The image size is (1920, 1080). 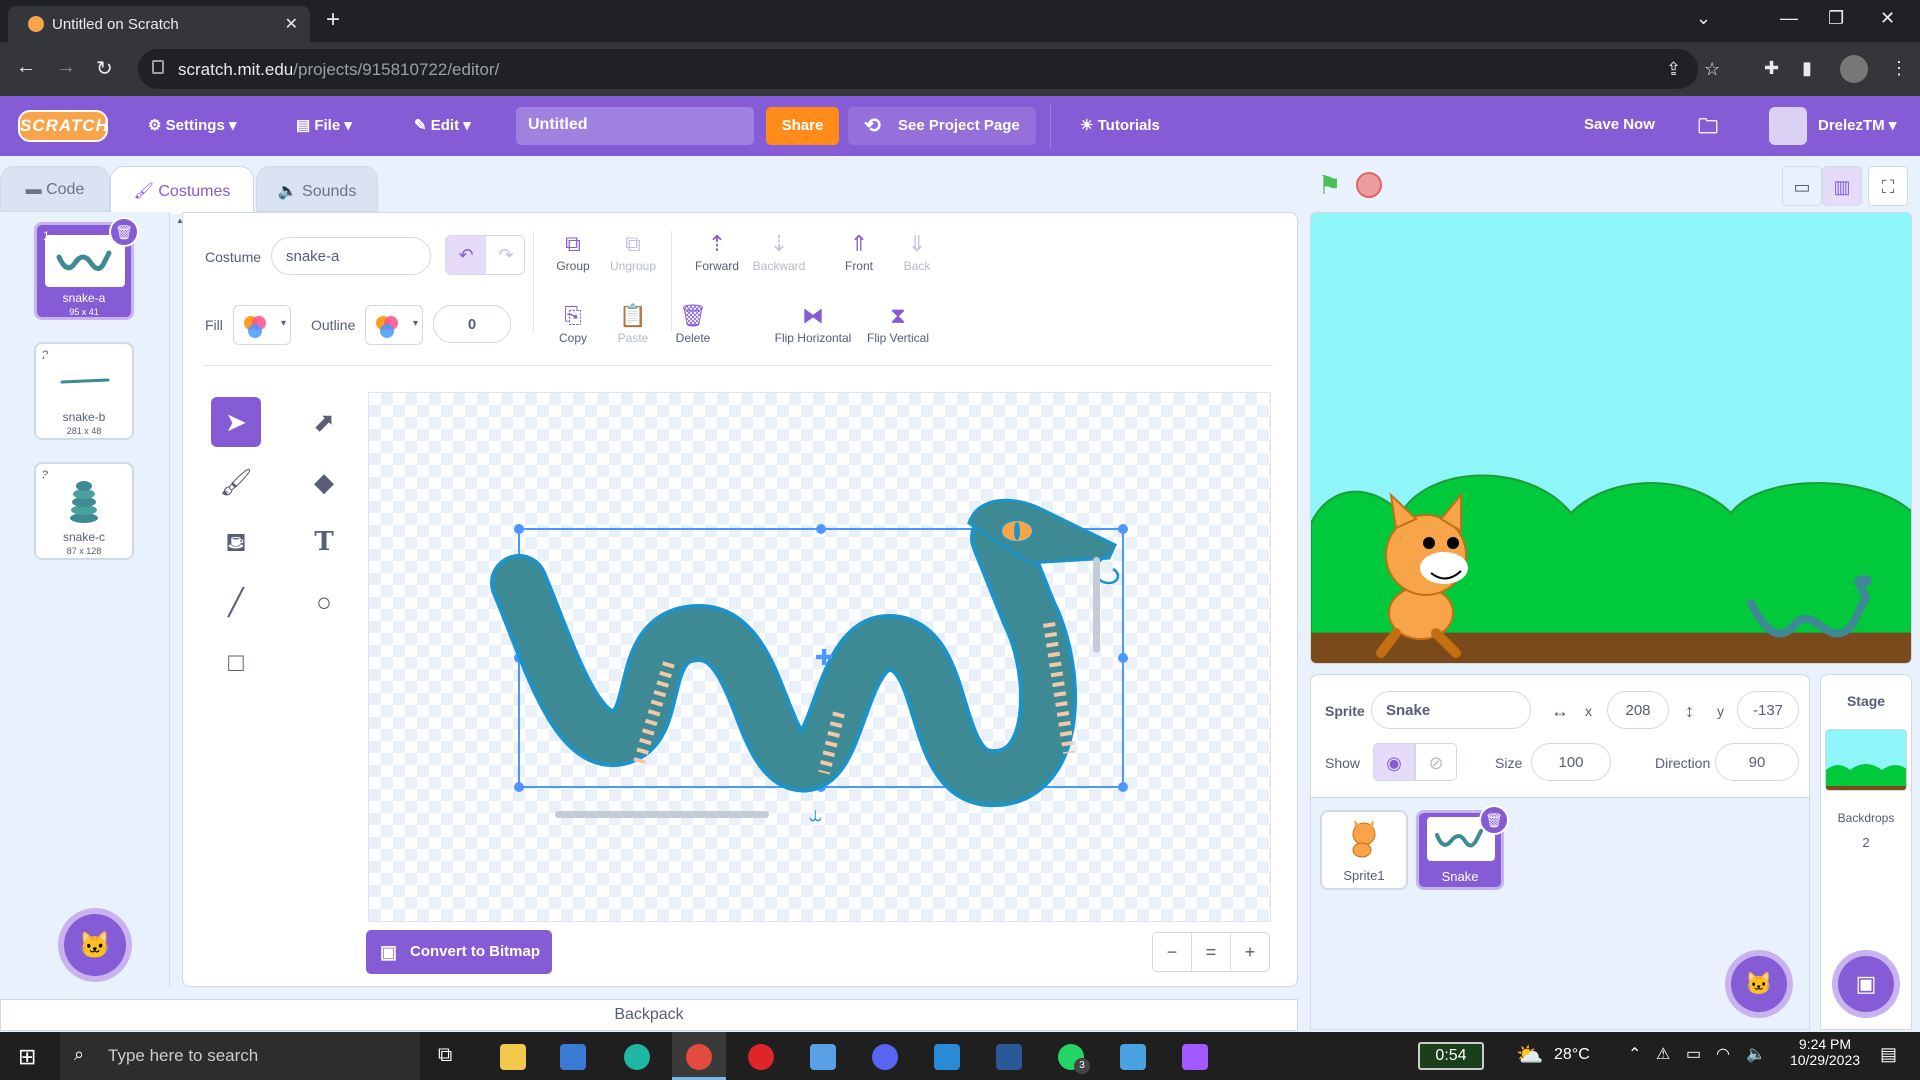 I want to click on choose-backdrop-button: ▣, so click(x=1866, y=984).